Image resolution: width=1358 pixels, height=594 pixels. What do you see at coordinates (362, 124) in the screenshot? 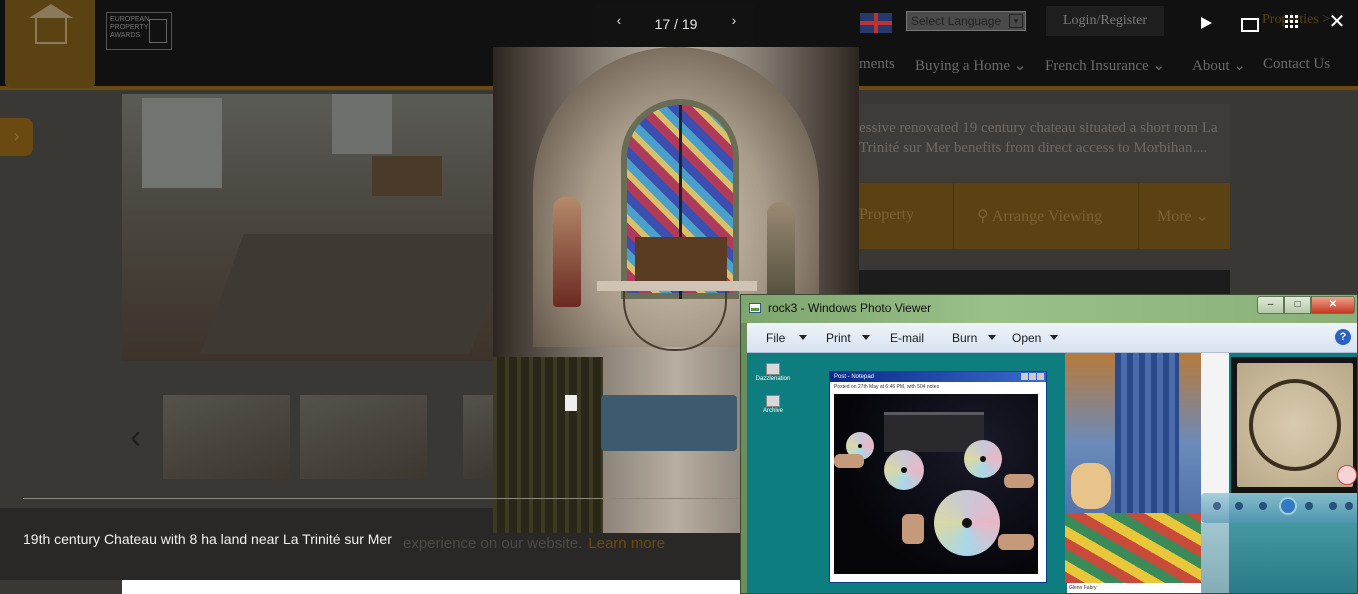
I see `window` at bounding box center [362, 124].